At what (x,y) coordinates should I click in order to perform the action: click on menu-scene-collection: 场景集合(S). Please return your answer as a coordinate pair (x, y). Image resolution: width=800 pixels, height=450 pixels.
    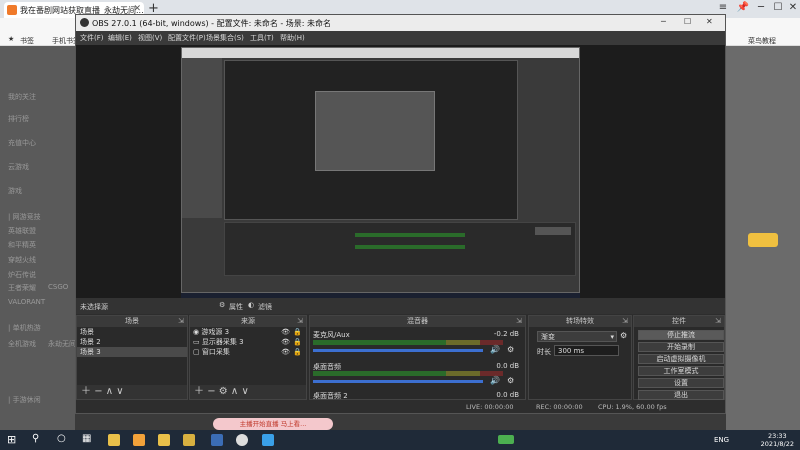
    Looking at the image, I should click on (225, 38).